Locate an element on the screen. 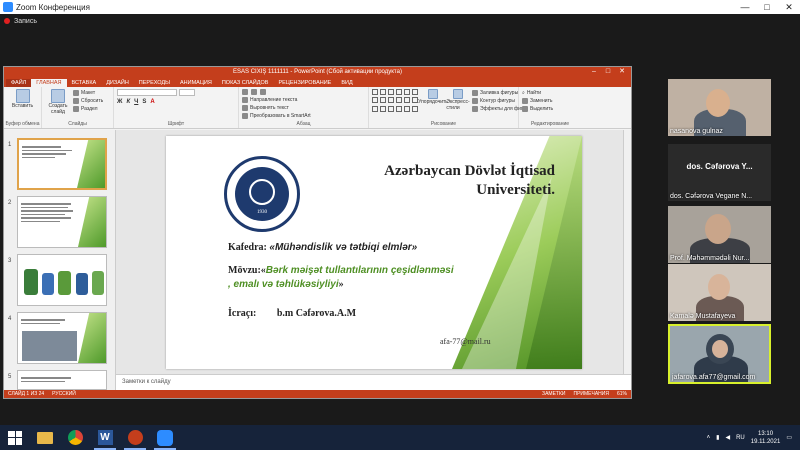 The width and height of the screenshot is (800, 450). tab-home: ГЛАВНАЯ is located at coordinates (49, 83).